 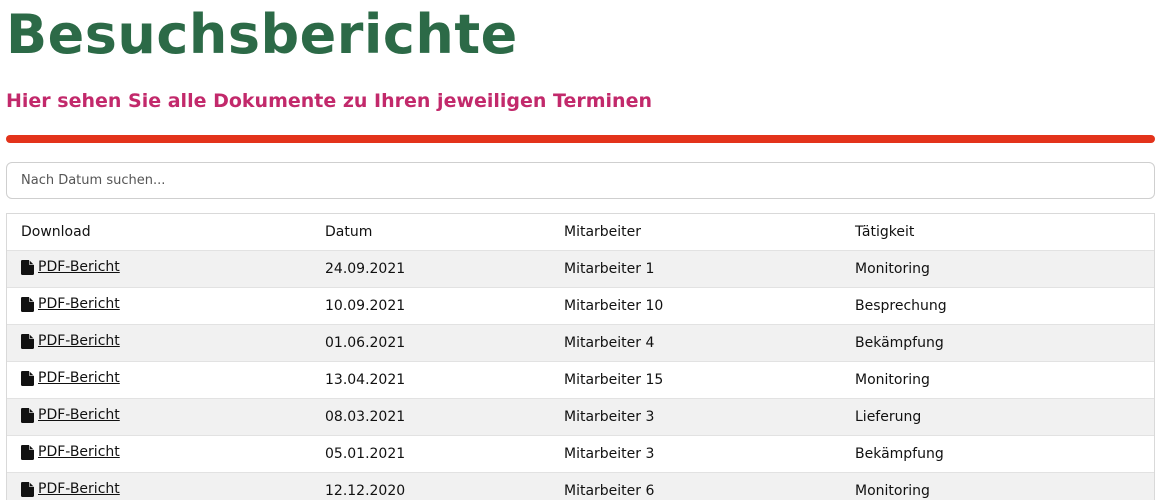 I want to click on column-header-download: Download, so click(x=166, y=232).